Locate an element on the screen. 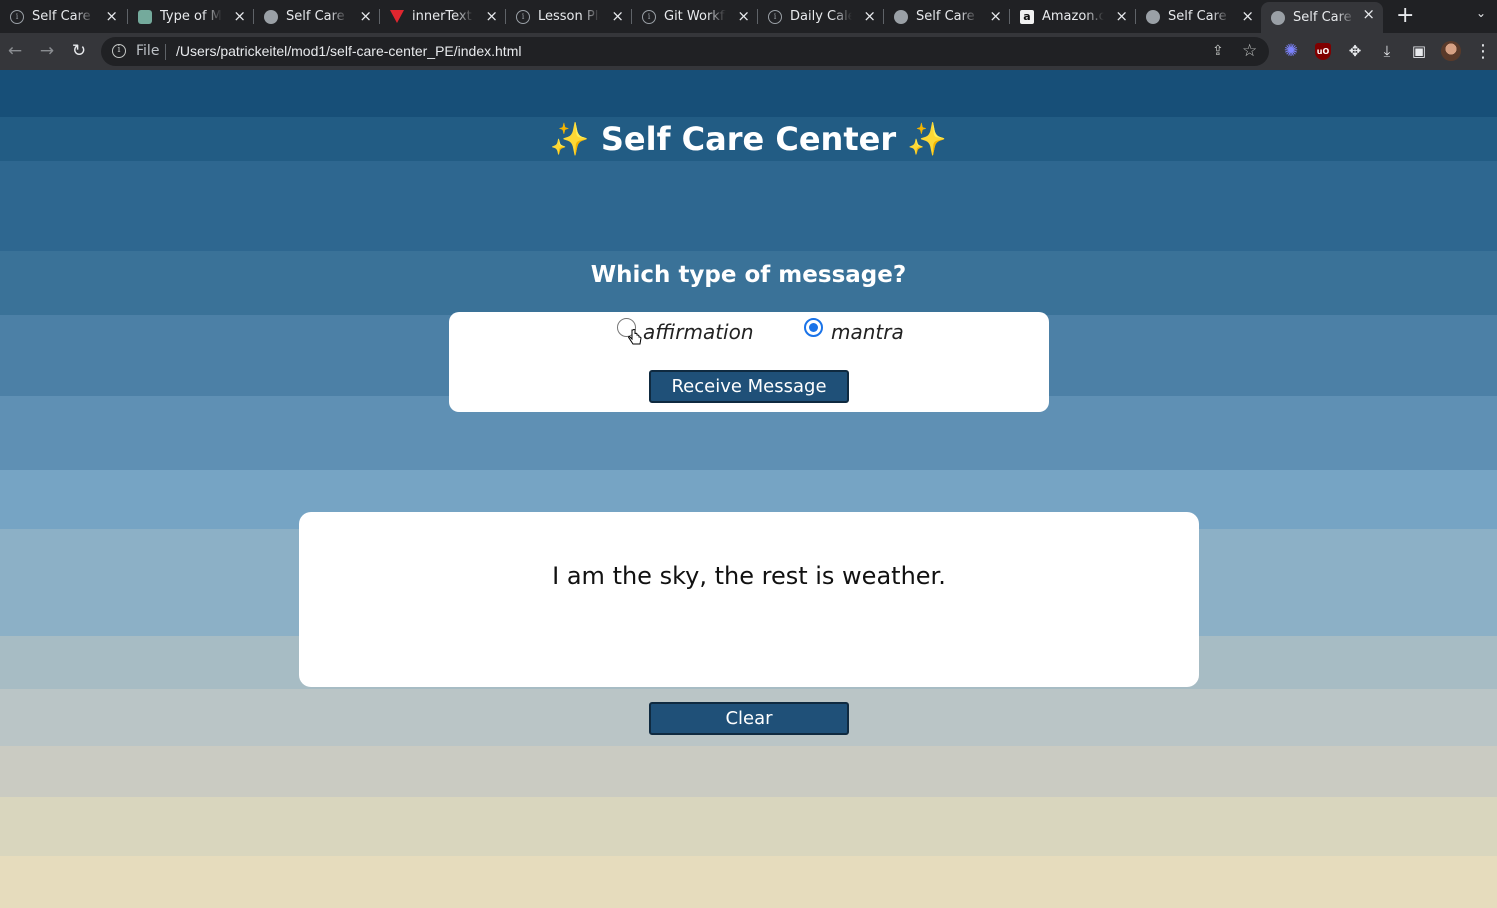 The width and height of the screenshot is (1497, 908). tab-0: i Self Care C × is located at coordinates (63, 16).